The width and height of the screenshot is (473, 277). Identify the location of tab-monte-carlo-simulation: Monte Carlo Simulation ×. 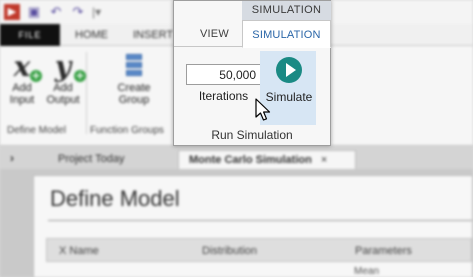
(267, 159).